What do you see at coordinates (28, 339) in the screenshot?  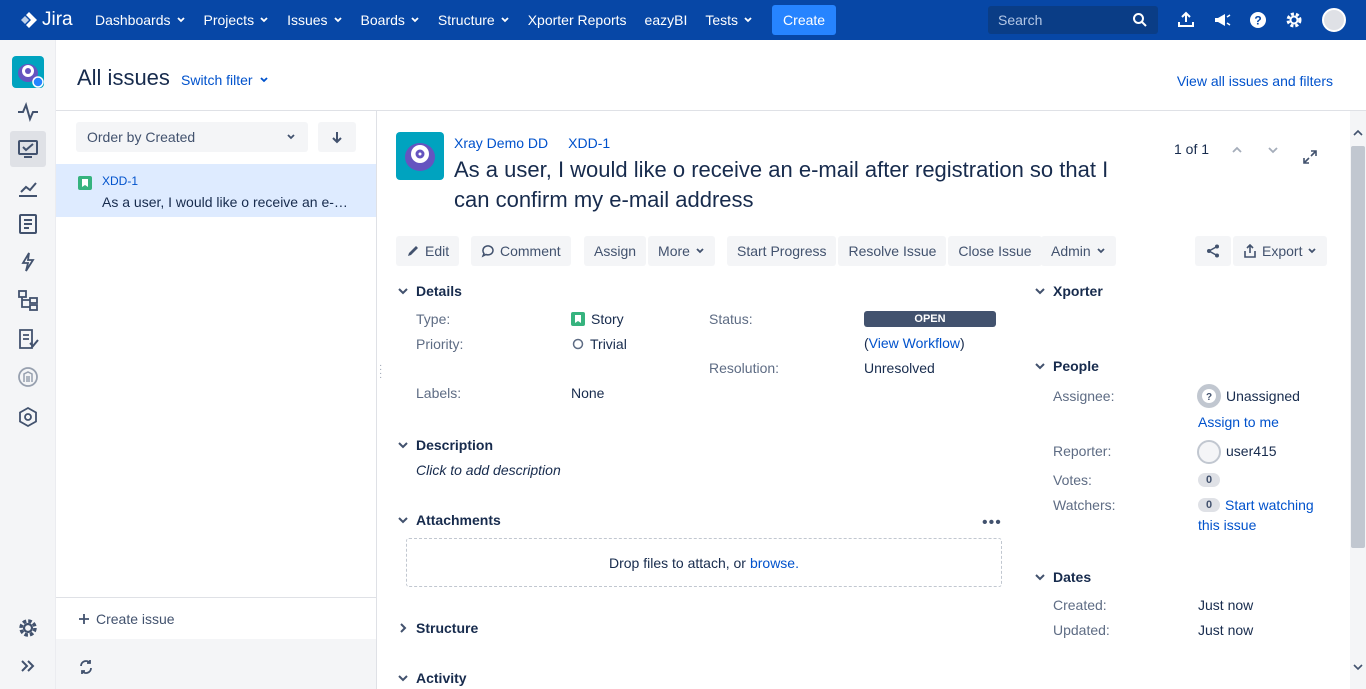 I see `test-execution-icon` at bounding box center [28, 339].